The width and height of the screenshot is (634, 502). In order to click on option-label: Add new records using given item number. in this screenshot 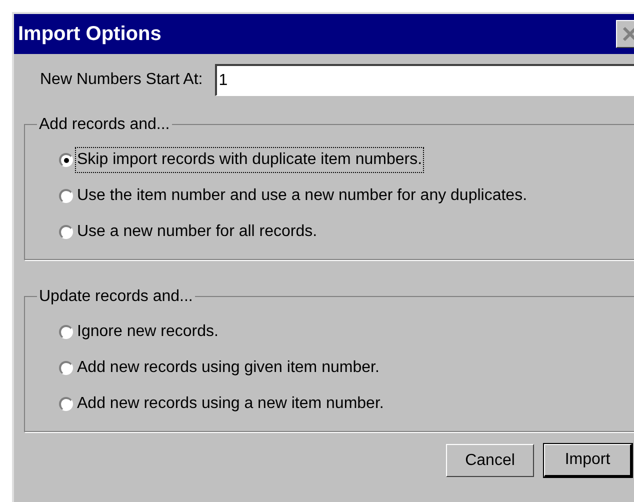, I will do `click(228, 368)`.